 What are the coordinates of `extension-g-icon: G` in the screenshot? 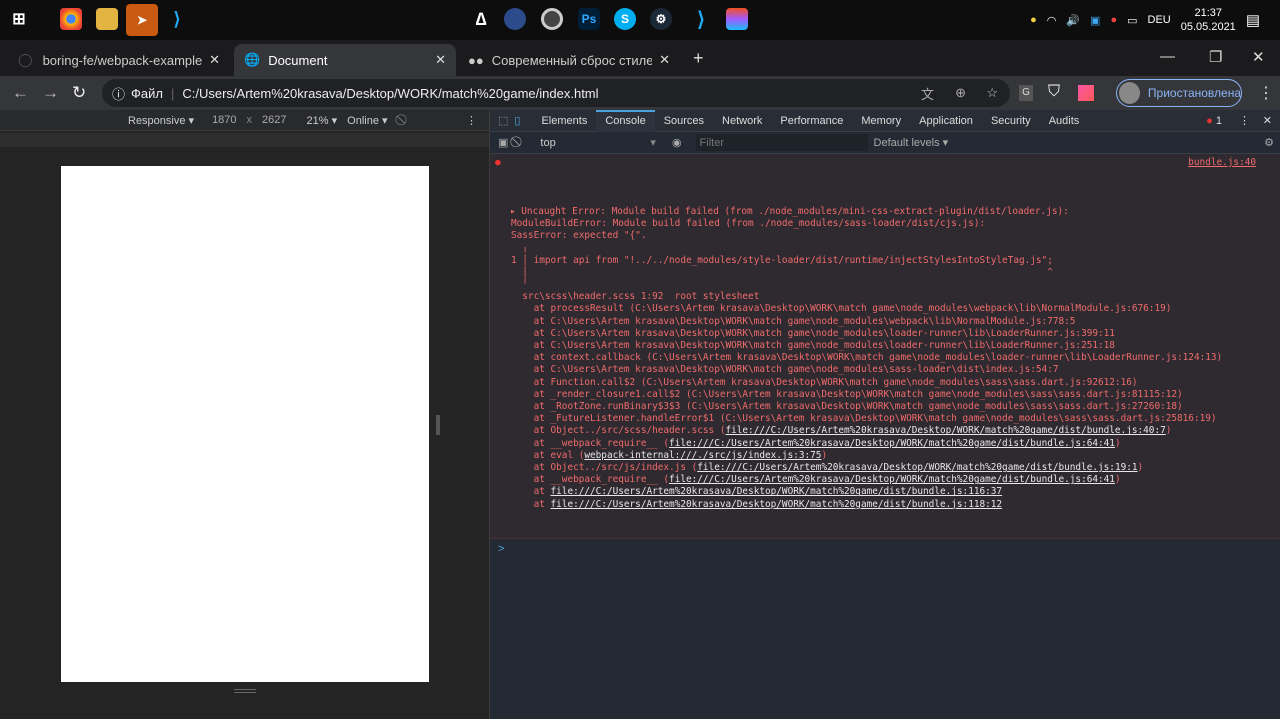 It's located at (1026, 93).